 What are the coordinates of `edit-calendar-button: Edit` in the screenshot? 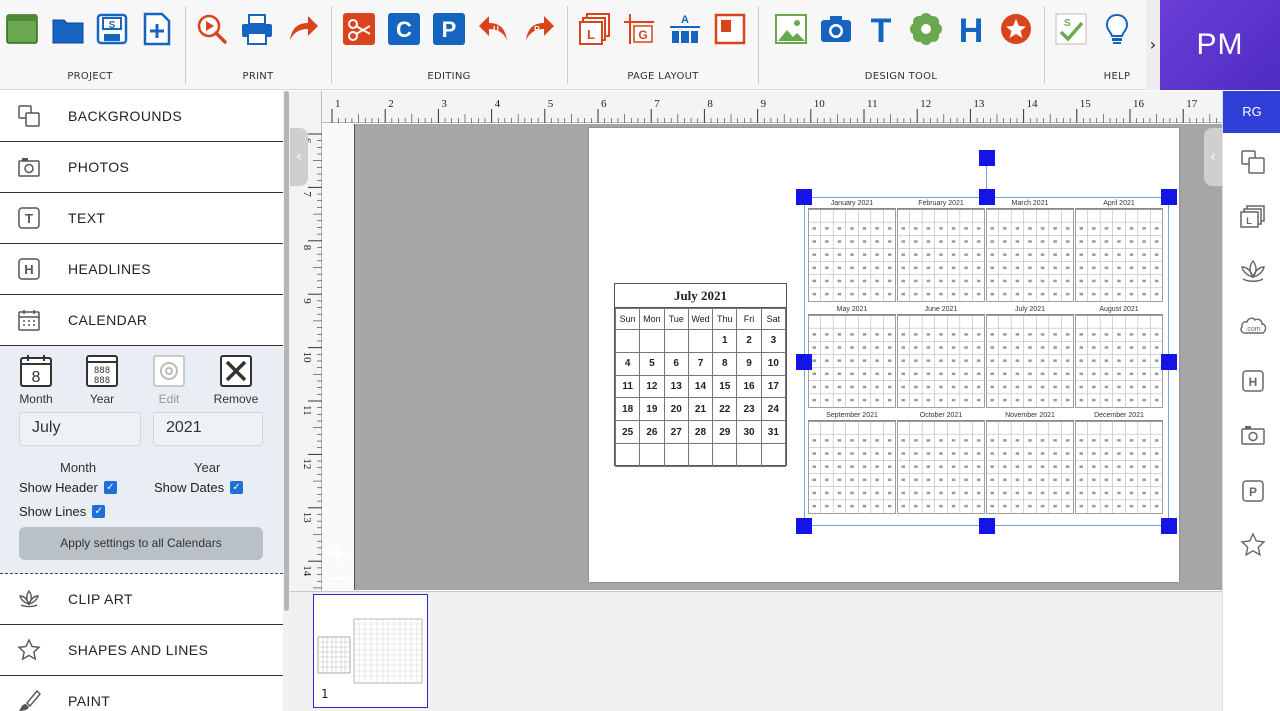 It's located at (169, 380).